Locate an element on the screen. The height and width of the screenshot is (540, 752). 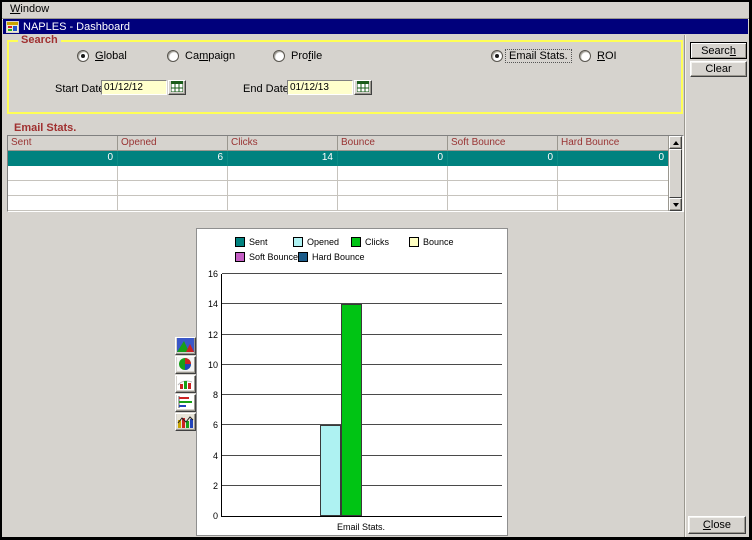
table-body: 0 6 14 0 0 0 is located at coordinates (338, 181).